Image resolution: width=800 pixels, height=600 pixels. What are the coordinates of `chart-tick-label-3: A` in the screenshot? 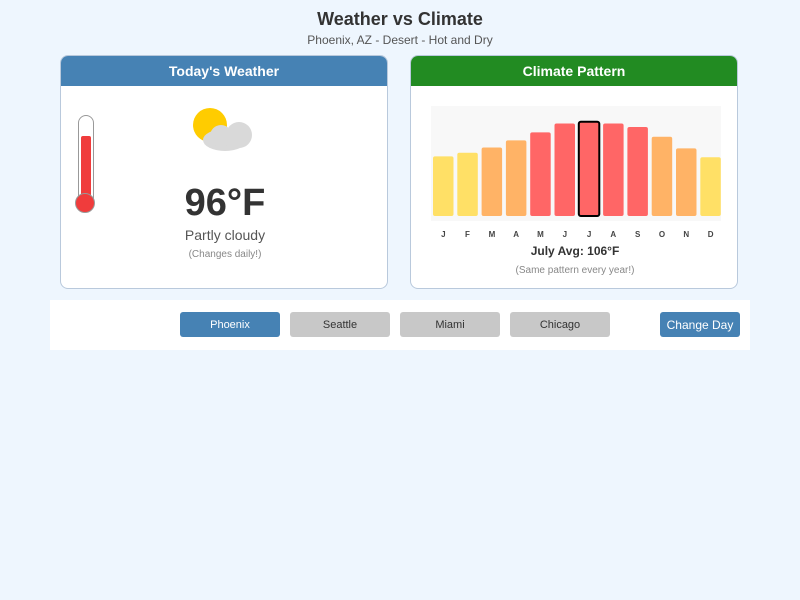 It's located at (516, 234).